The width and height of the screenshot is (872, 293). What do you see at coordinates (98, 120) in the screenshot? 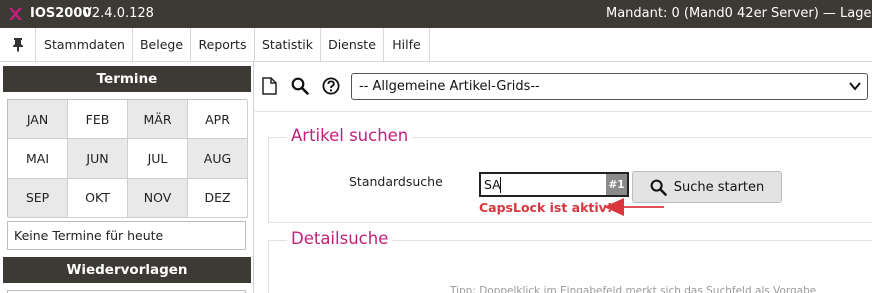
I see `month-feb: FEB` at bounding box center [98, 120].